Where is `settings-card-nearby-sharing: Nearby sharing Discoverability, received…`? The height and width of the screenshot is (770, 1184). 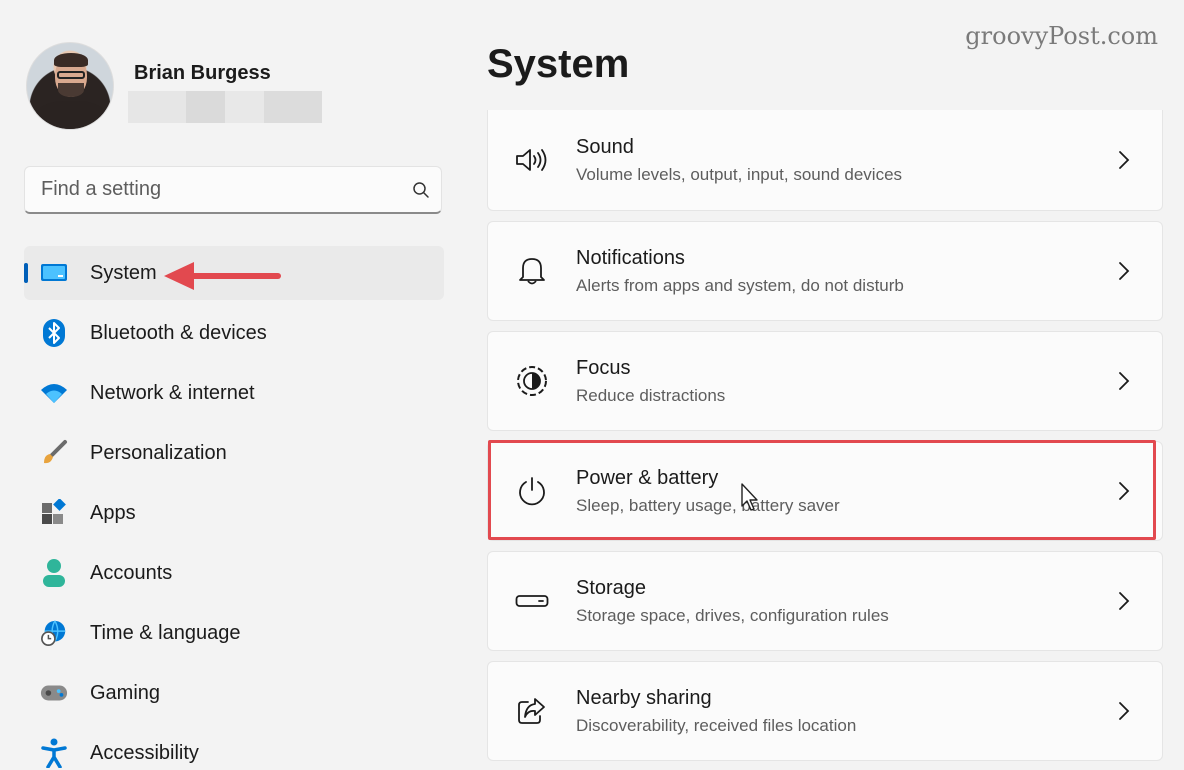
settings-card-nearby-sharing: Nearby sharing Discoverability, received… is located at coordinates (825, 711).